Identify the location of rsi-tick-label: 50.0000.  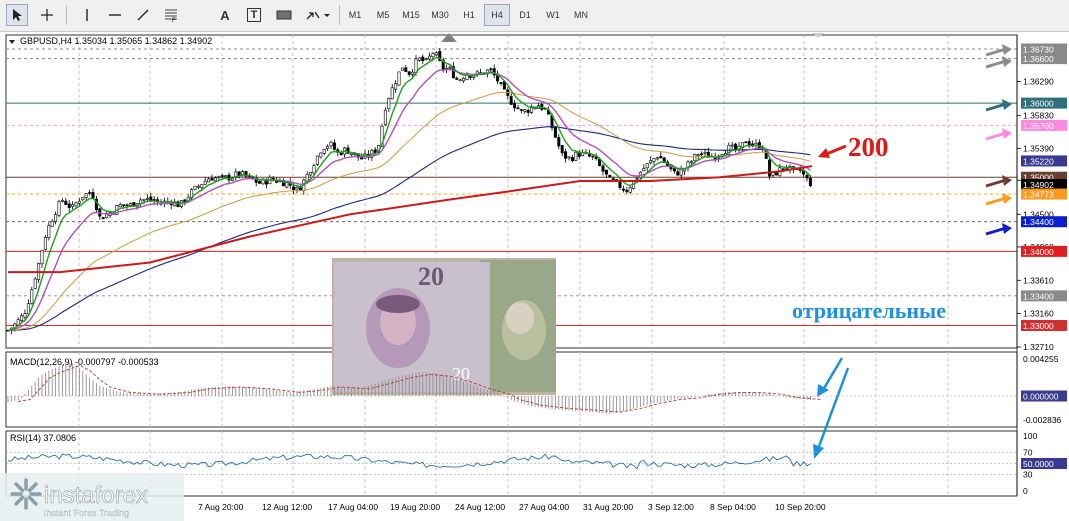
(1038, 464).